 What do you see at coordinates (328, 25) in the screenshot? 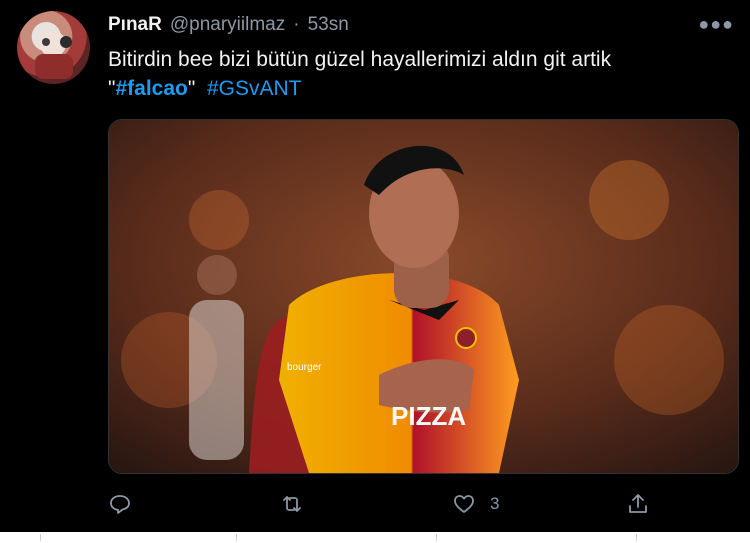
I see `tweet-time: 53sn` at bounding box center [328, 25].